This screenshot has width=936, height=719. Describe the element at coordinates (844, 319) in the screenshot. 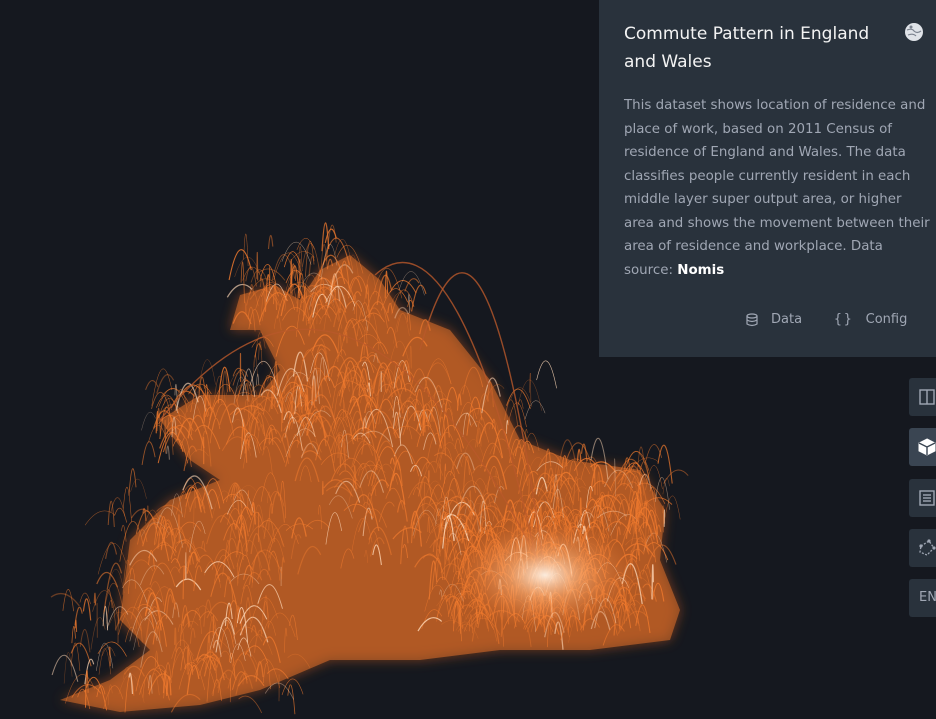

I see `braces-icon: {}` at that location.